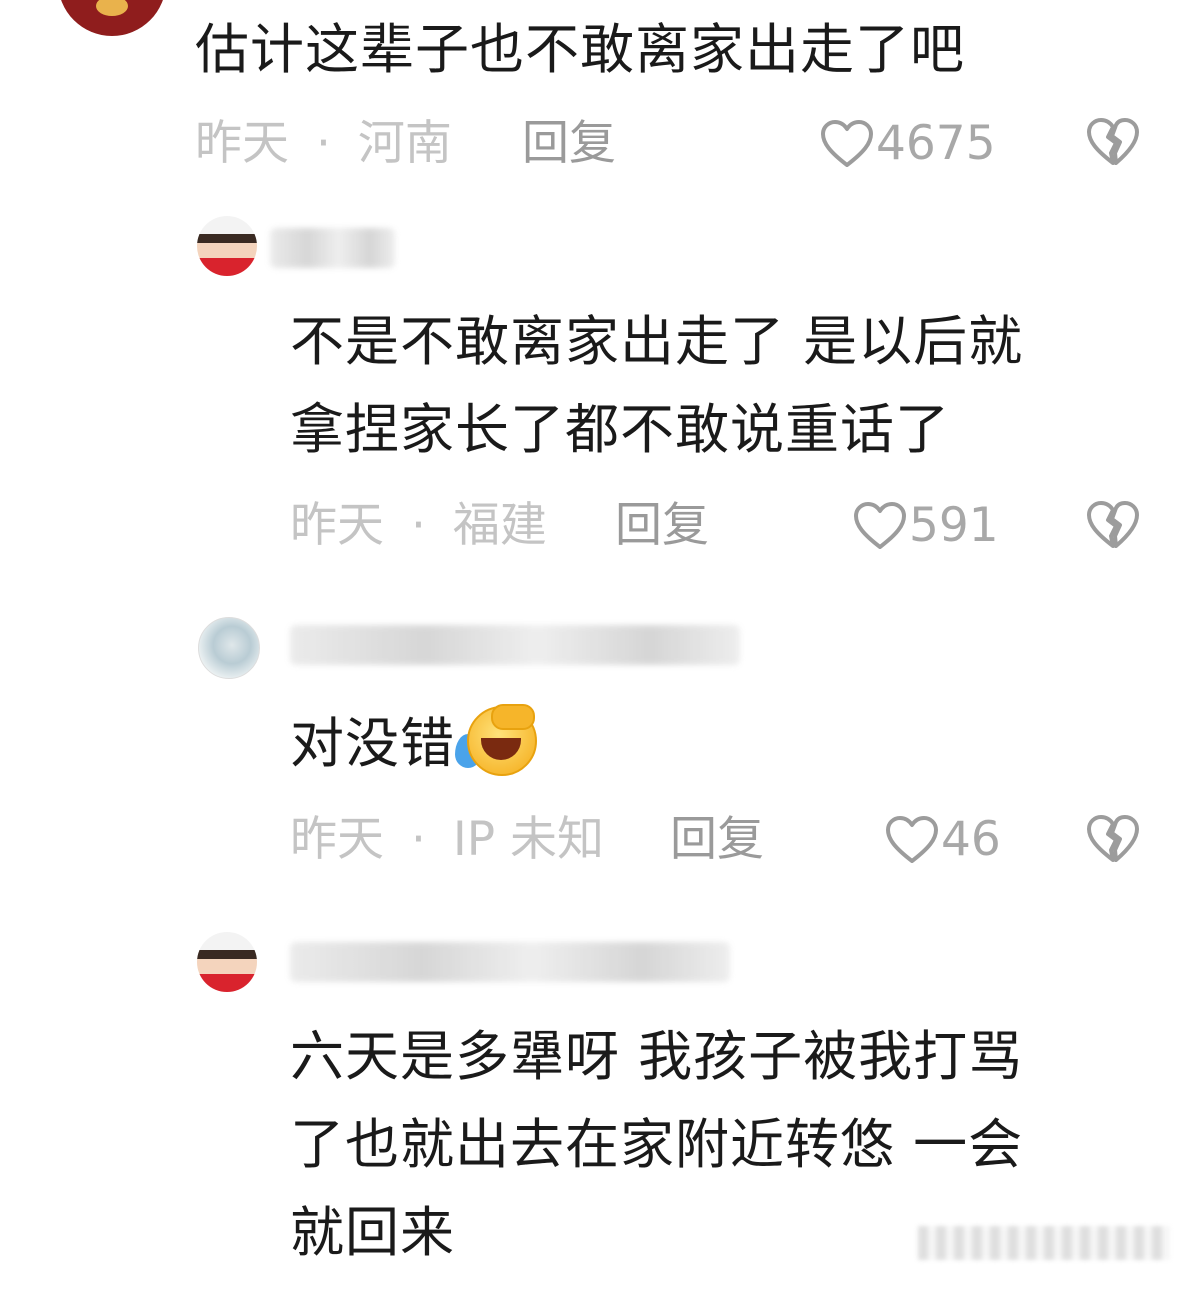 This screenshot has height=1289, width=1200. I want to click on reply-line: 六天是多犟呀 我孩子被我打骂, so click(657, 1056).